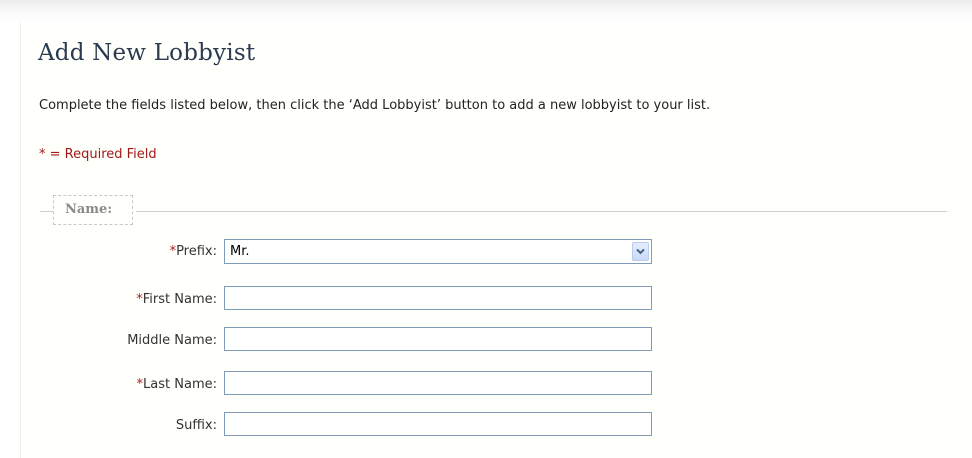  I want to click on suffix-input, so click(438, 424).